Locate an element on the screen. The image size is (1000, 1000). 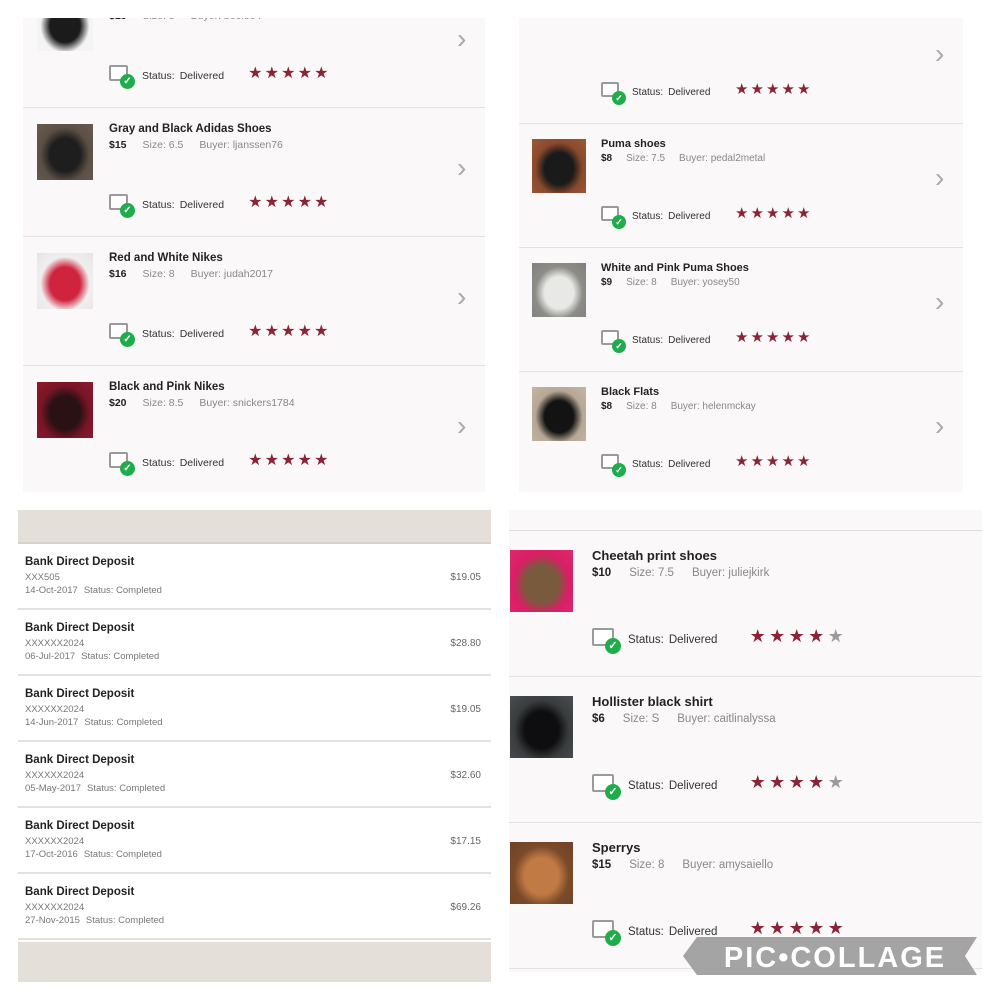
deposits-header-bar is located at coordinates (254, 527).